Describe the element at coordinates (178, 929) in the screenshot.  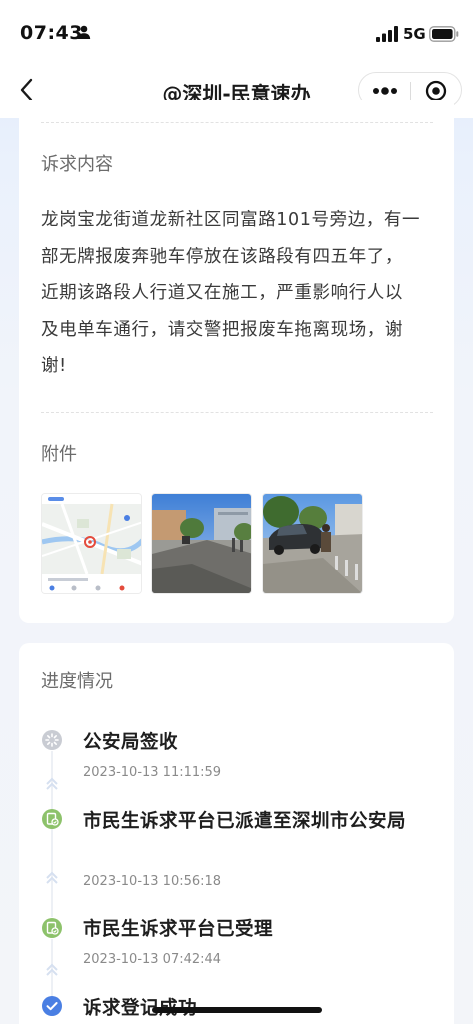
I see `timeline-step-title: 市民生诉求平台已受理` at that location.